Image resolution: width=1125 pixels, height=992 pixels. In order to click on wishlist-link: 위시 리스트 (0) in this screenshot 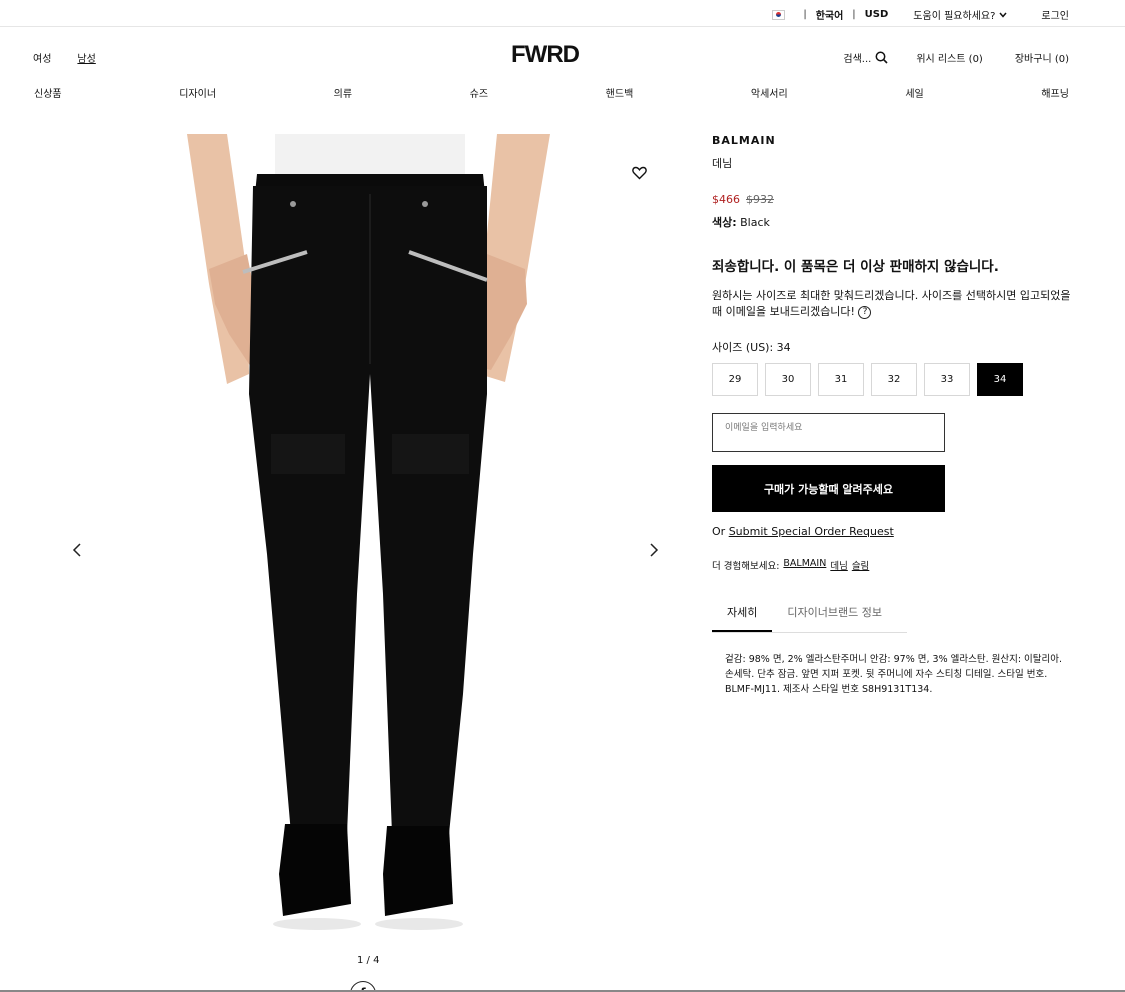, I will do `click(949, 57)`.